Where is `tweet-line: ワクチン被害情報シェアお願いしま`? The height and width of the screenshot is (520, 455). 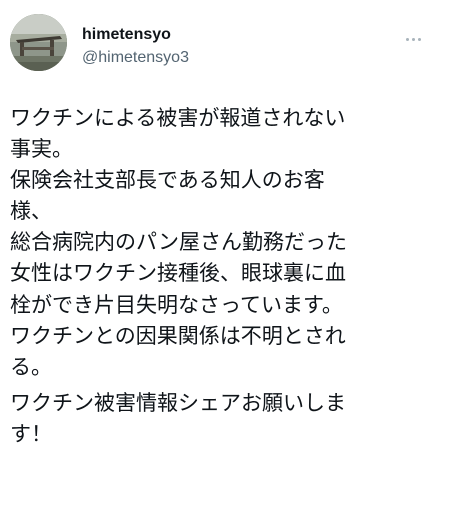 tweet-line: ワクチン被害情報シェアお願いしま is located at coordinates (178, 402).